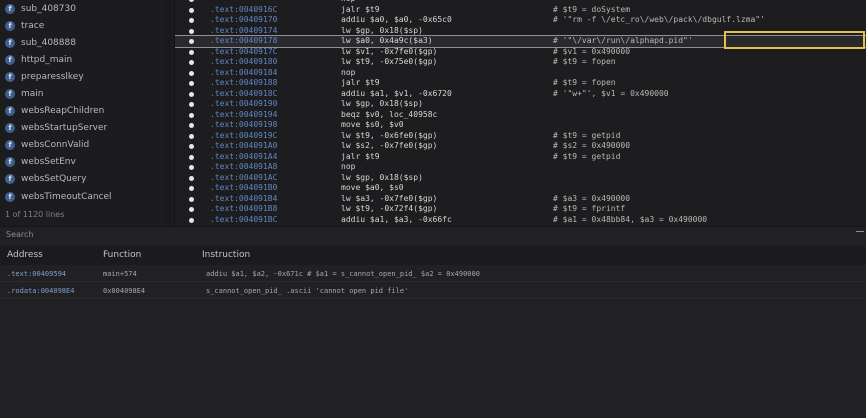 The height and width of the screenshot is (418, 866). I want to click on function-list-item: f trace, so click(87, 25).